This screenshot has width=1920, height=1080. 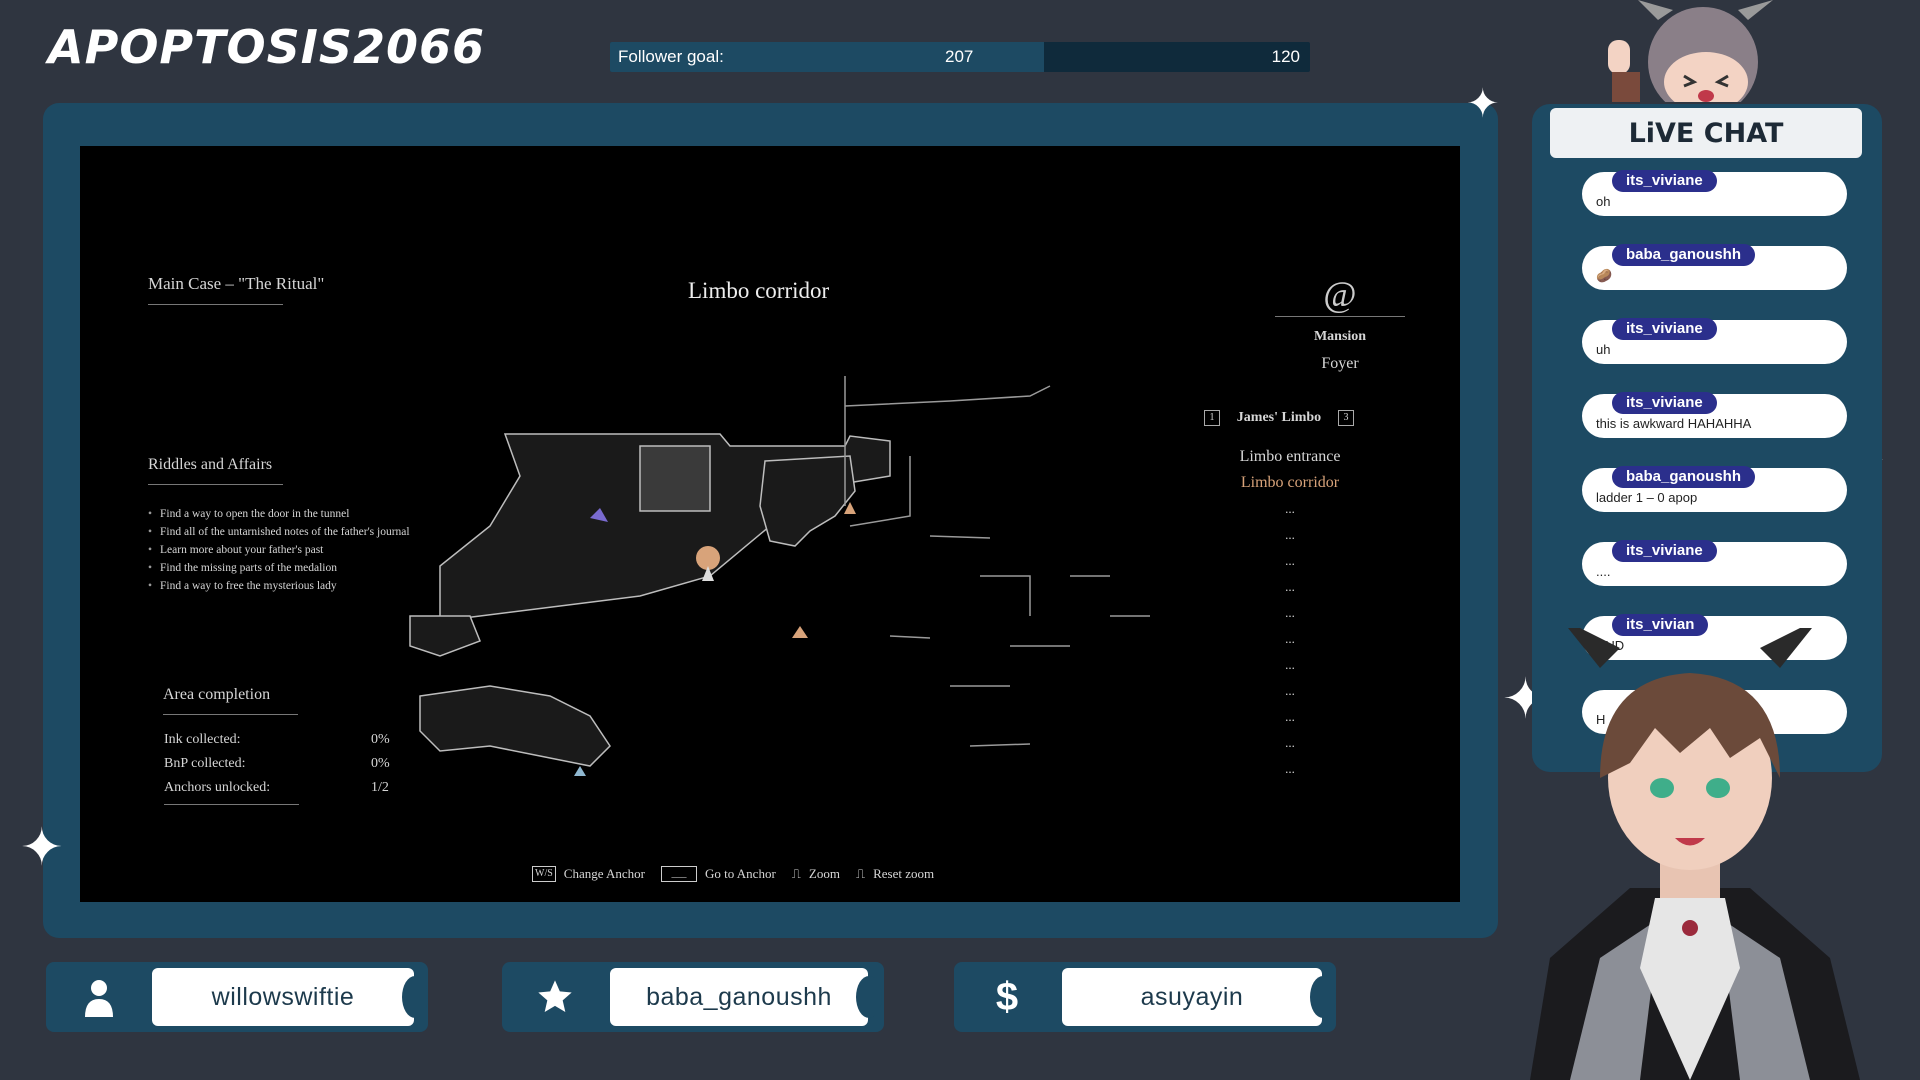 What do you see at coordinates (671, 56) in the screenshot?
I see `follower-goal-label: Follower goal:` at bounding box center [671, 56].